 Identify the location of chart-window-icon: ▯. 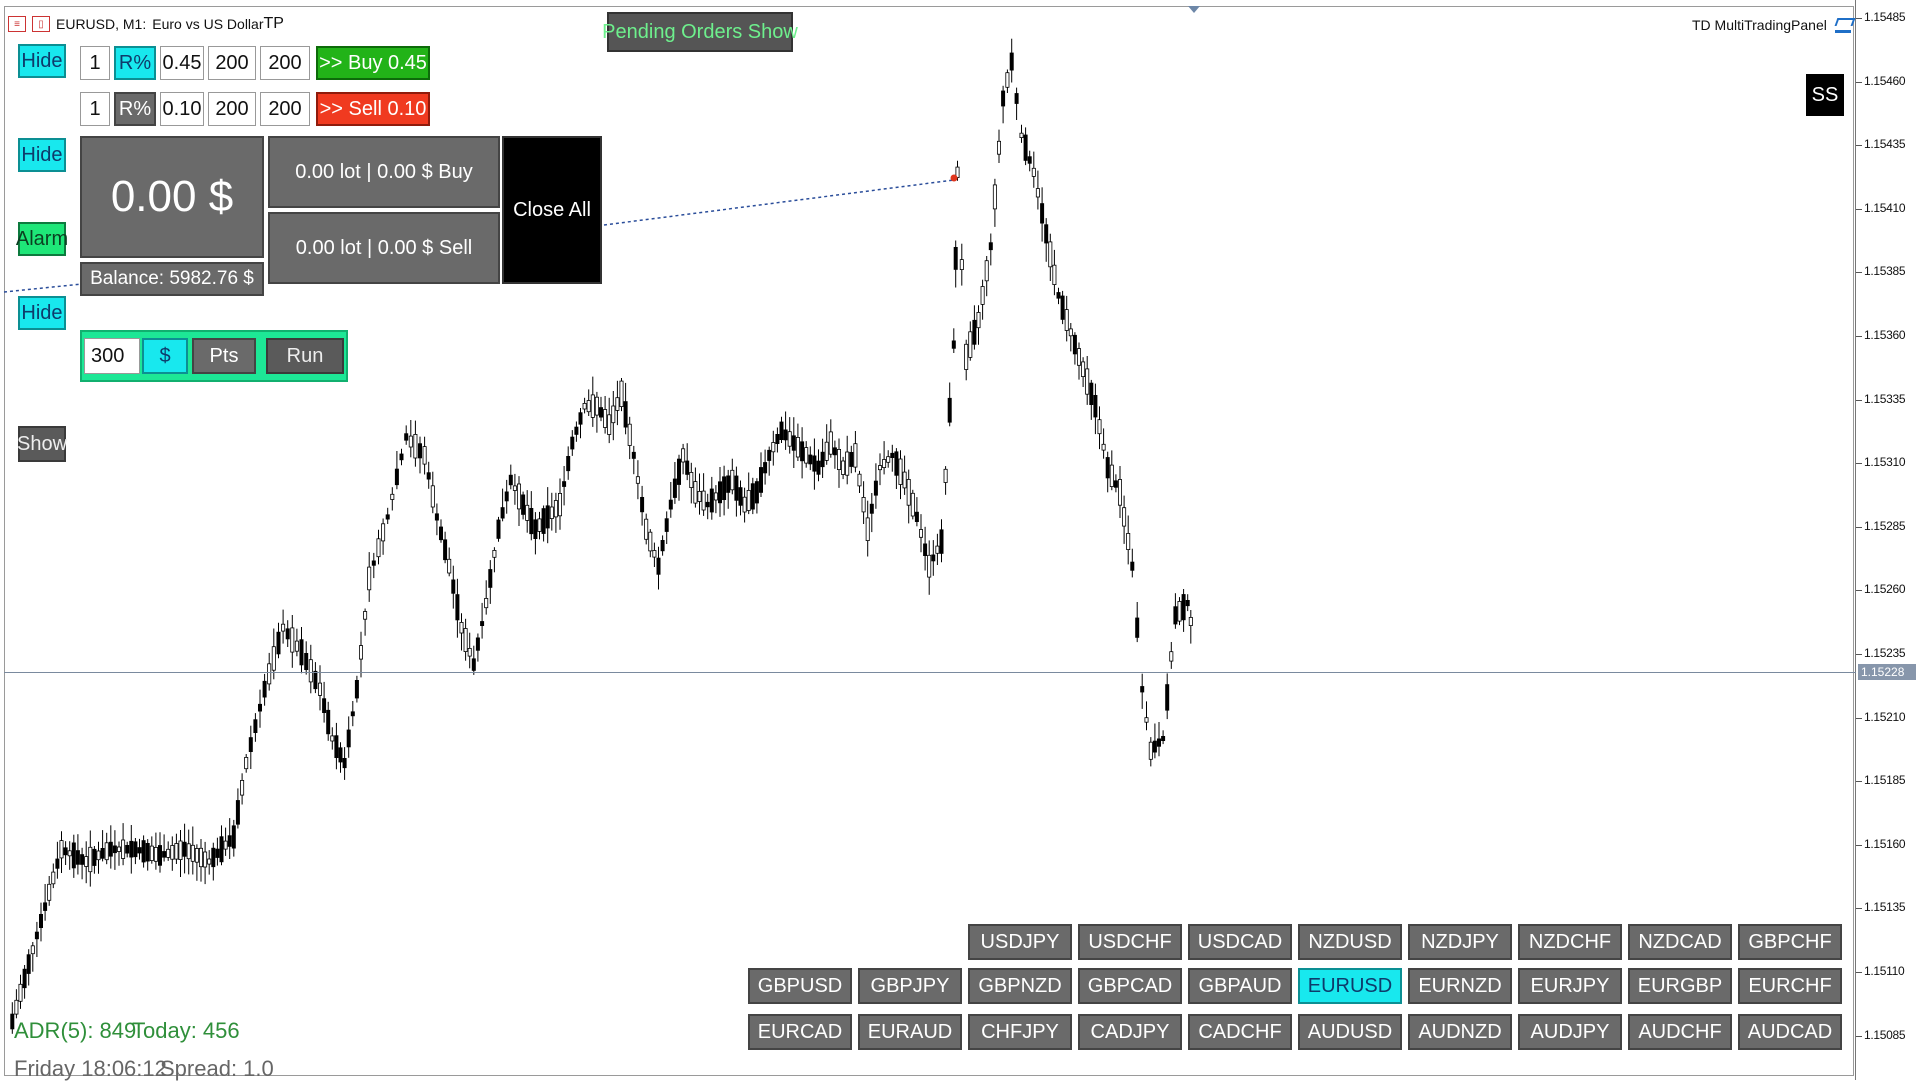
(41, 24).